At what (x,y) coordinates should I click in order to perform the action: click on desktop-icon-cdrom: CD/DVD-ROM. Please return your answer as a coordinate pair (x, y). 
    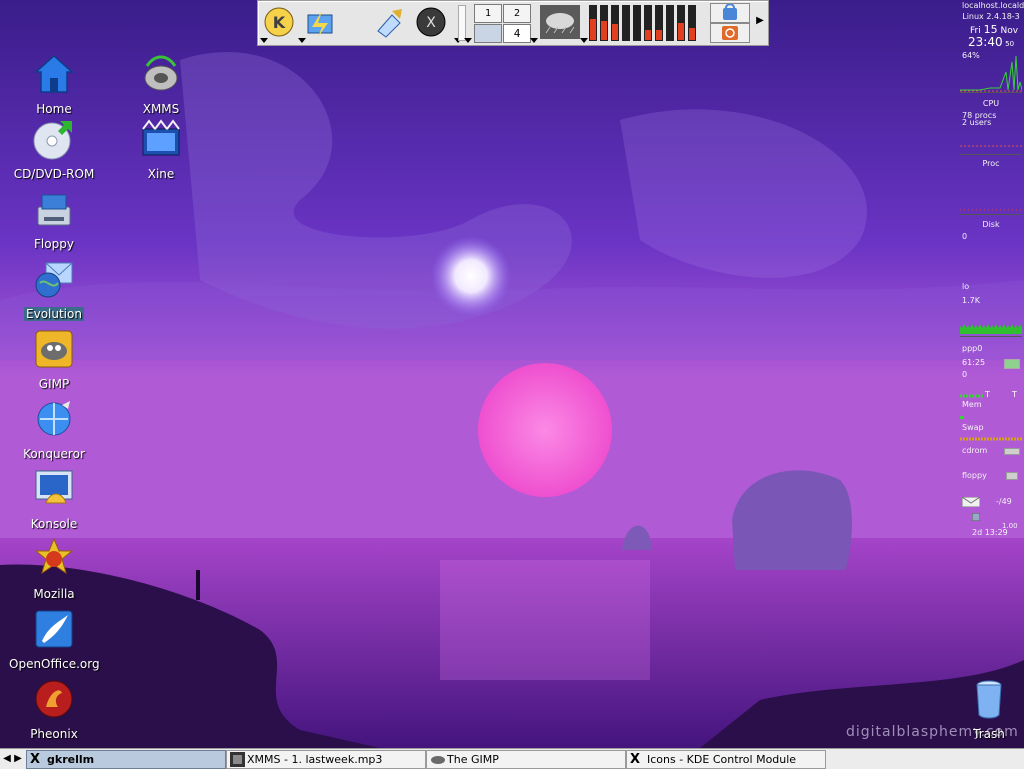
    Looking at the image, I should click on (54, 151).